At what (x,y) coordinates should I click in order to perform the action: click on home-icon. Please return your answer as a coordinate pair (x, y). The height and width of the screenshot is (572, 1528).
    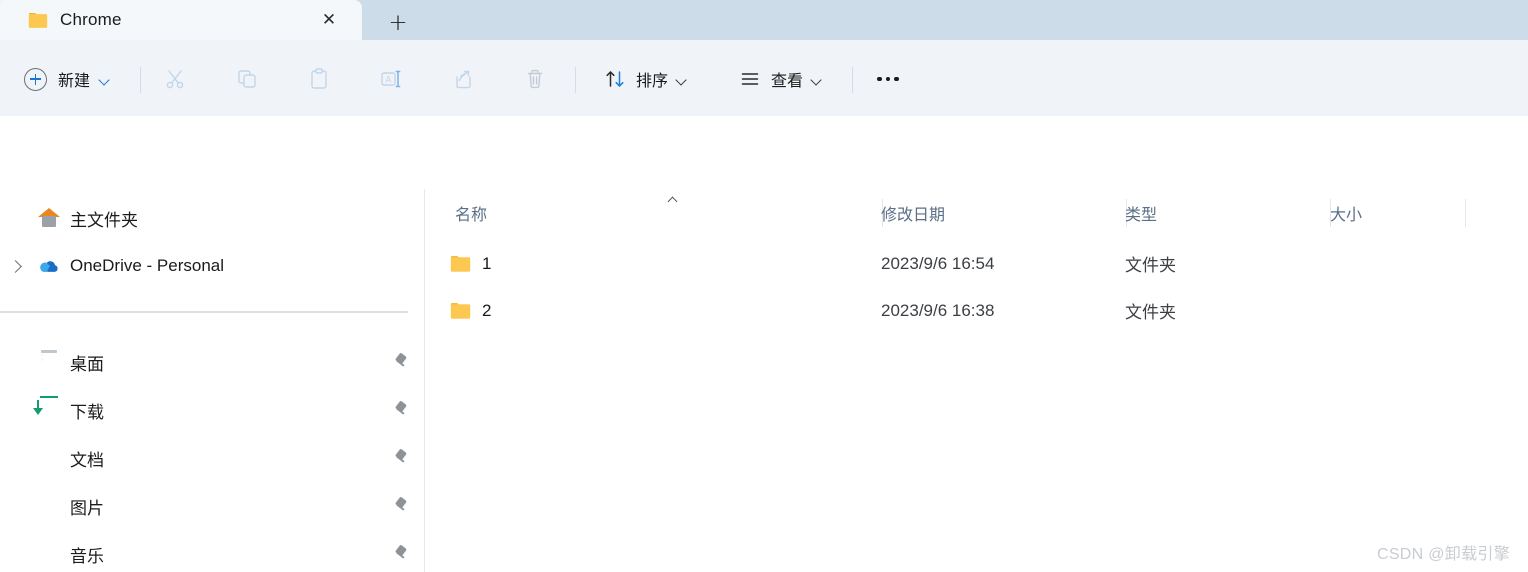
    Looking at the image, I should click on (49, 218).